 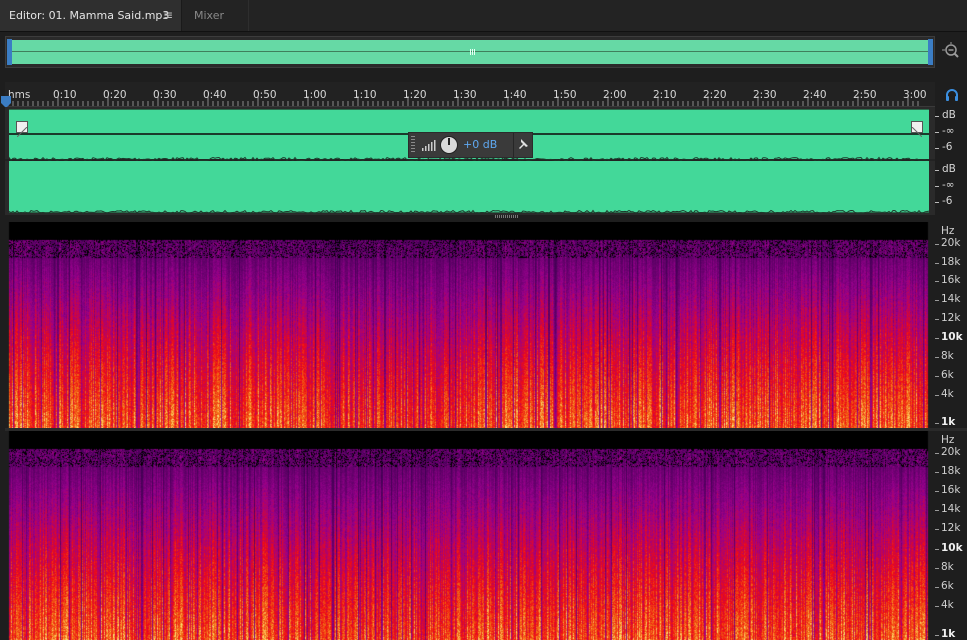 I want to click on time-tick-label: 2:30, so click(x=765, y=95).